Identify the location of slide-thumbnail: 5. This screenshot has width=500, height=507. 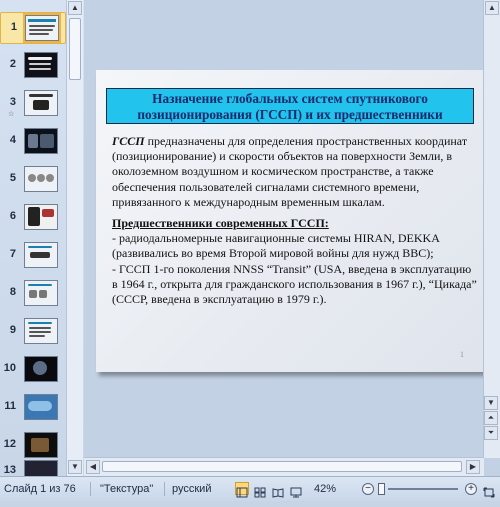
(33, 180).